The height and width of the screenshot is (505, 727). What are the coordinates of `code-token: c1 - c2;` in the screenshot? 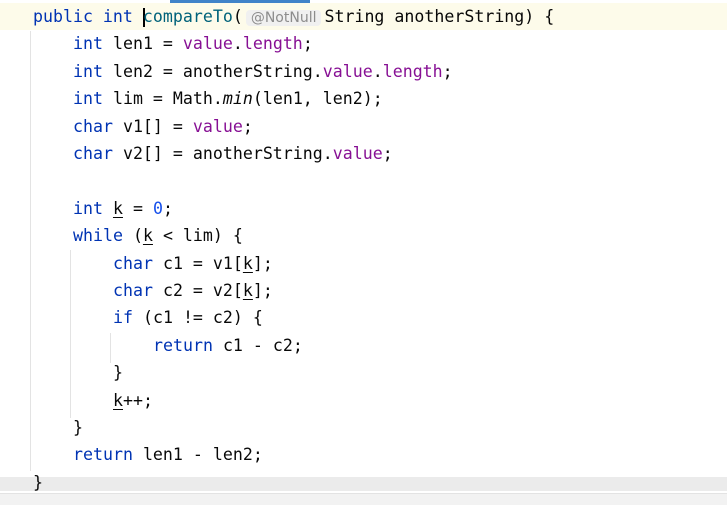 It's located at (262, 345).